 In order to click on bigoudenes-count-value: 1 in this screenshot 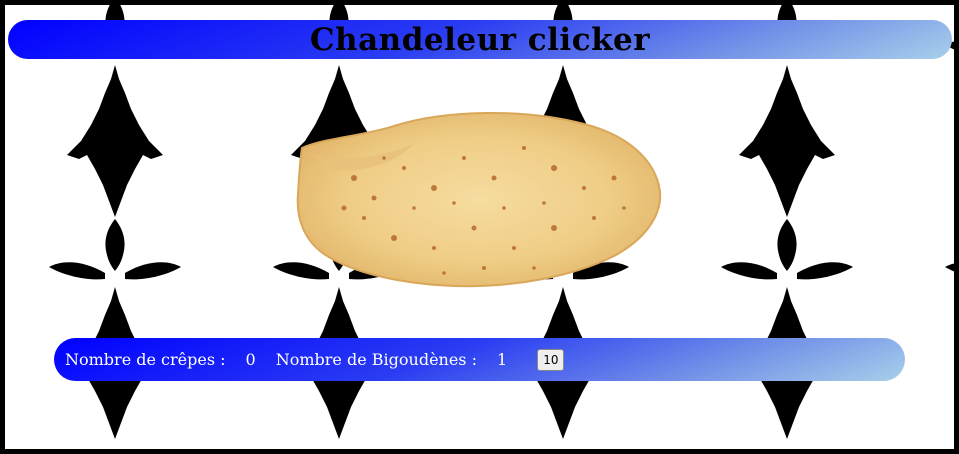, I will do `click(502, 359)`.